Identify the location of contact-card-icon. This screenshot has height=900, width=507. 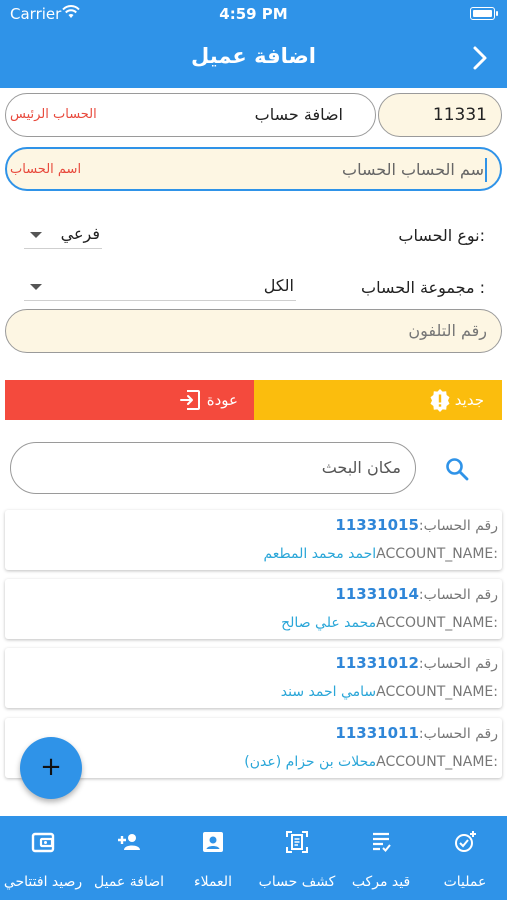
(213, 842).